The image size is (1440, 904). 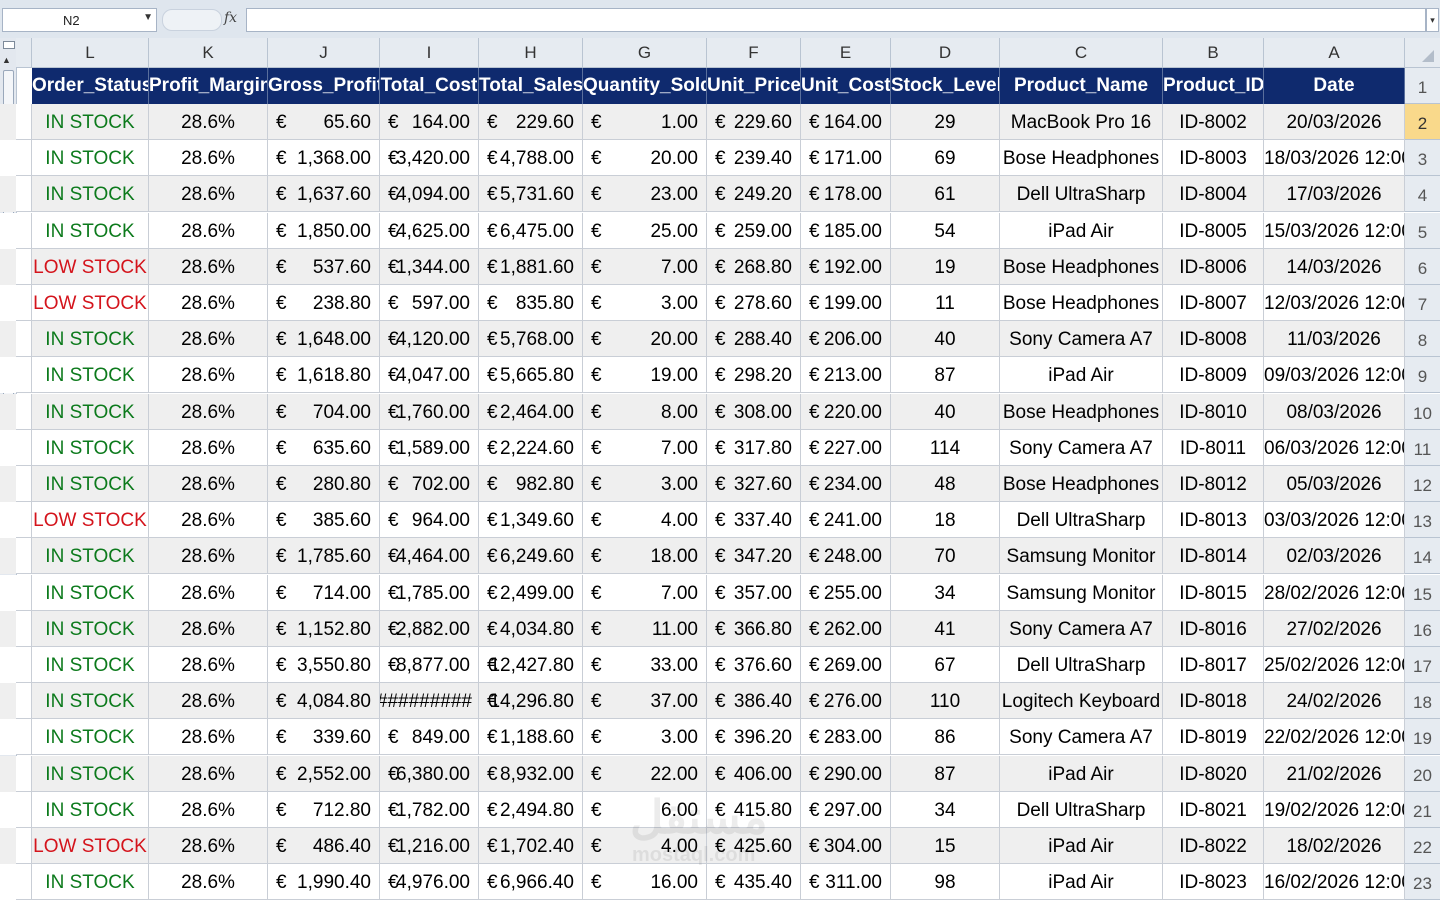 I want to click on cell-ucost: €283.00, so click(x=846, y=737).